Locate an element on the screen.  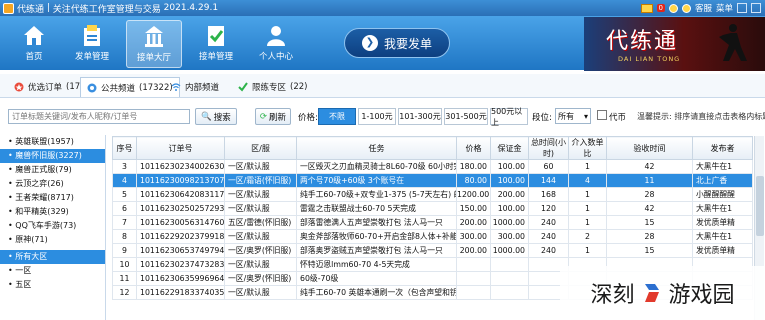
table-cell: 12 is located at coordinates (124, 292).